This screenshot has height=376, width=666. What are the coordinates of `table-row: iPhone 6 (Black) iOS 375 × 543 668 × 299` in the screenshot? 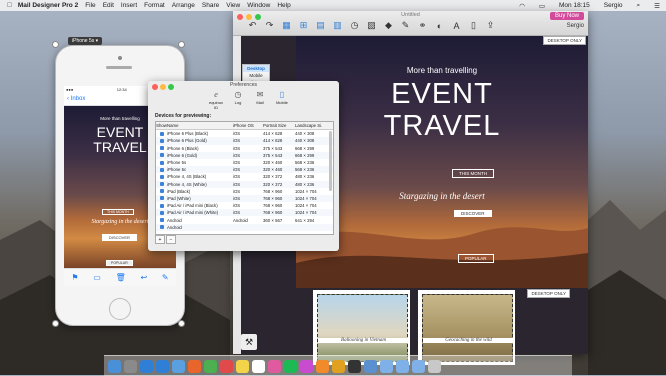 It's located at (244, 148).